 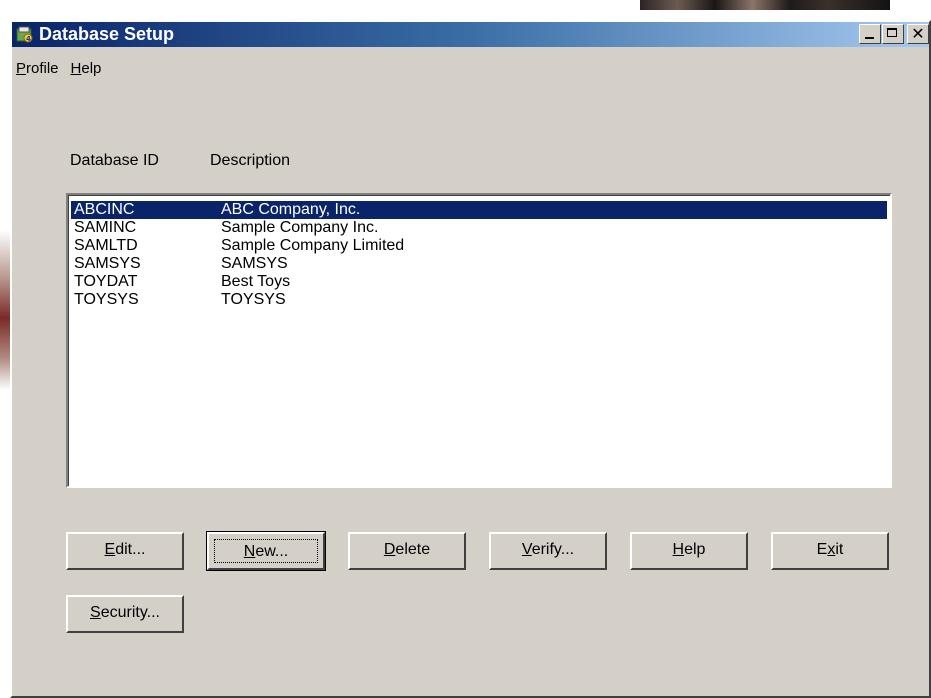 What do you see at coordinates (28, 39) in the screenshot?
I see `svg-text: 4` at bounding box center [28, 39].